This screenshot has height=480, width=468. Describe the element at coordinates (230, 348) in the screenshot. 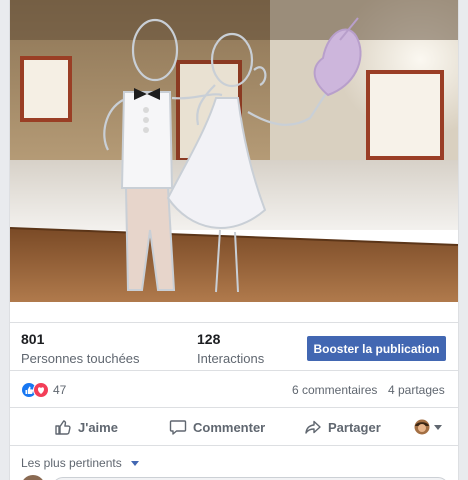

I see `engagement-stat: 128 Interactions` at that location.